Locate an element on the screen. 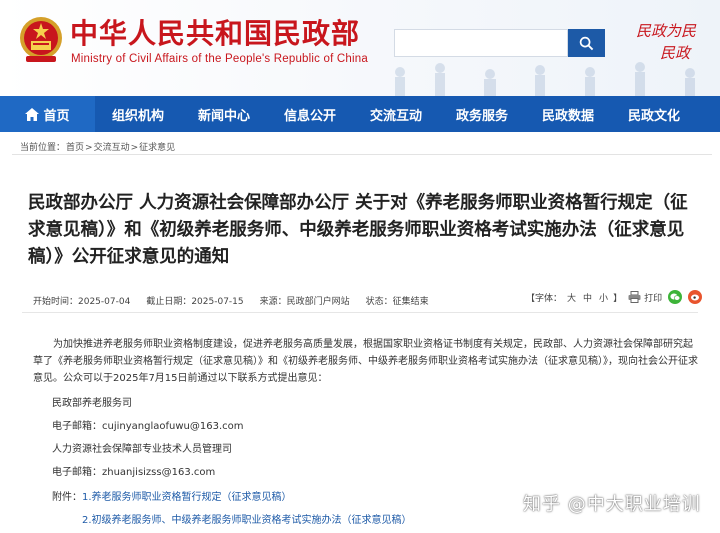 This screenshot has height=533, width=720. breadcrumb-interaction: 交流互动 is located at coordinates (112, 148).